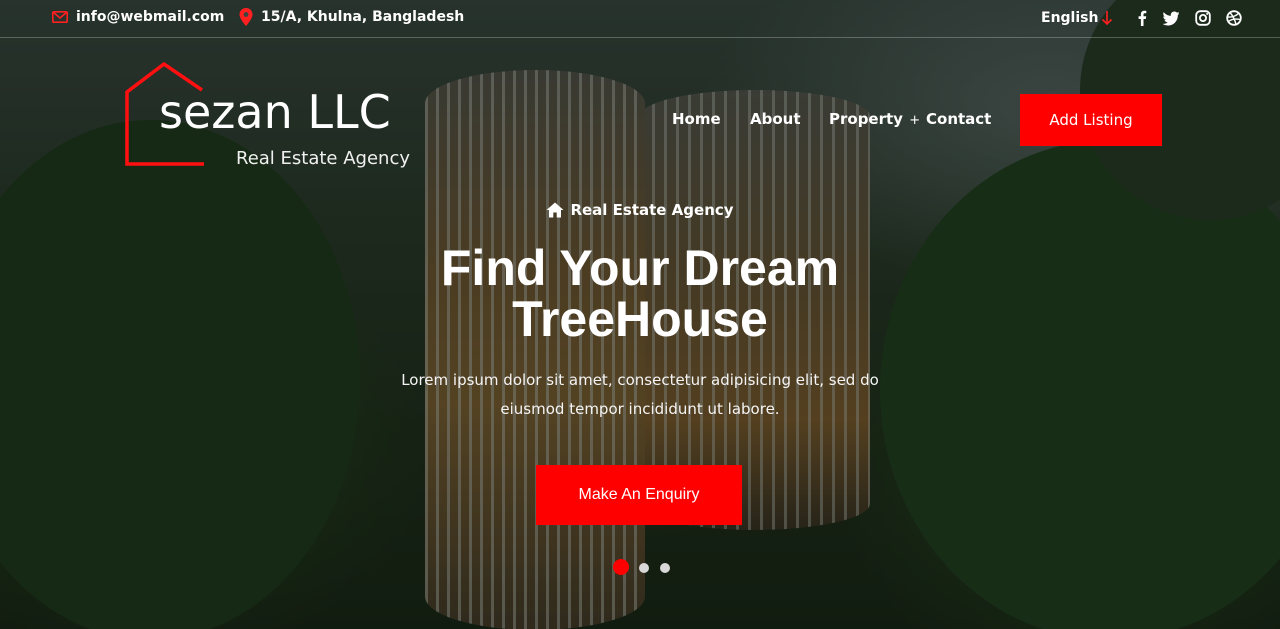  I want to click on language-selector: English, so click(1077, 18).